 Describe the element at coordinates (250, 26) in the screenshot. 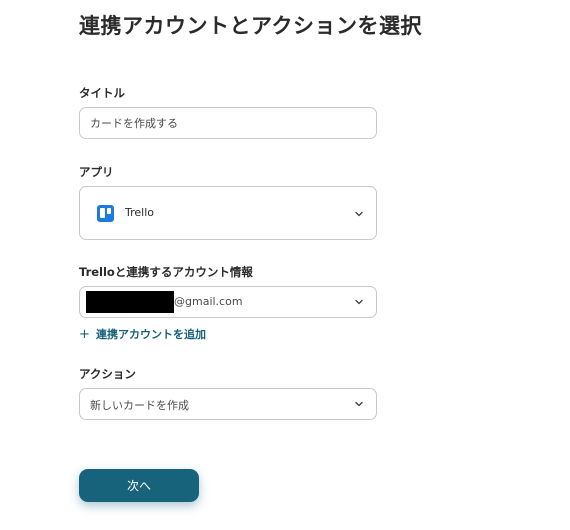

I see `page-title: 連携アカウントとアクションを選択` at that location.